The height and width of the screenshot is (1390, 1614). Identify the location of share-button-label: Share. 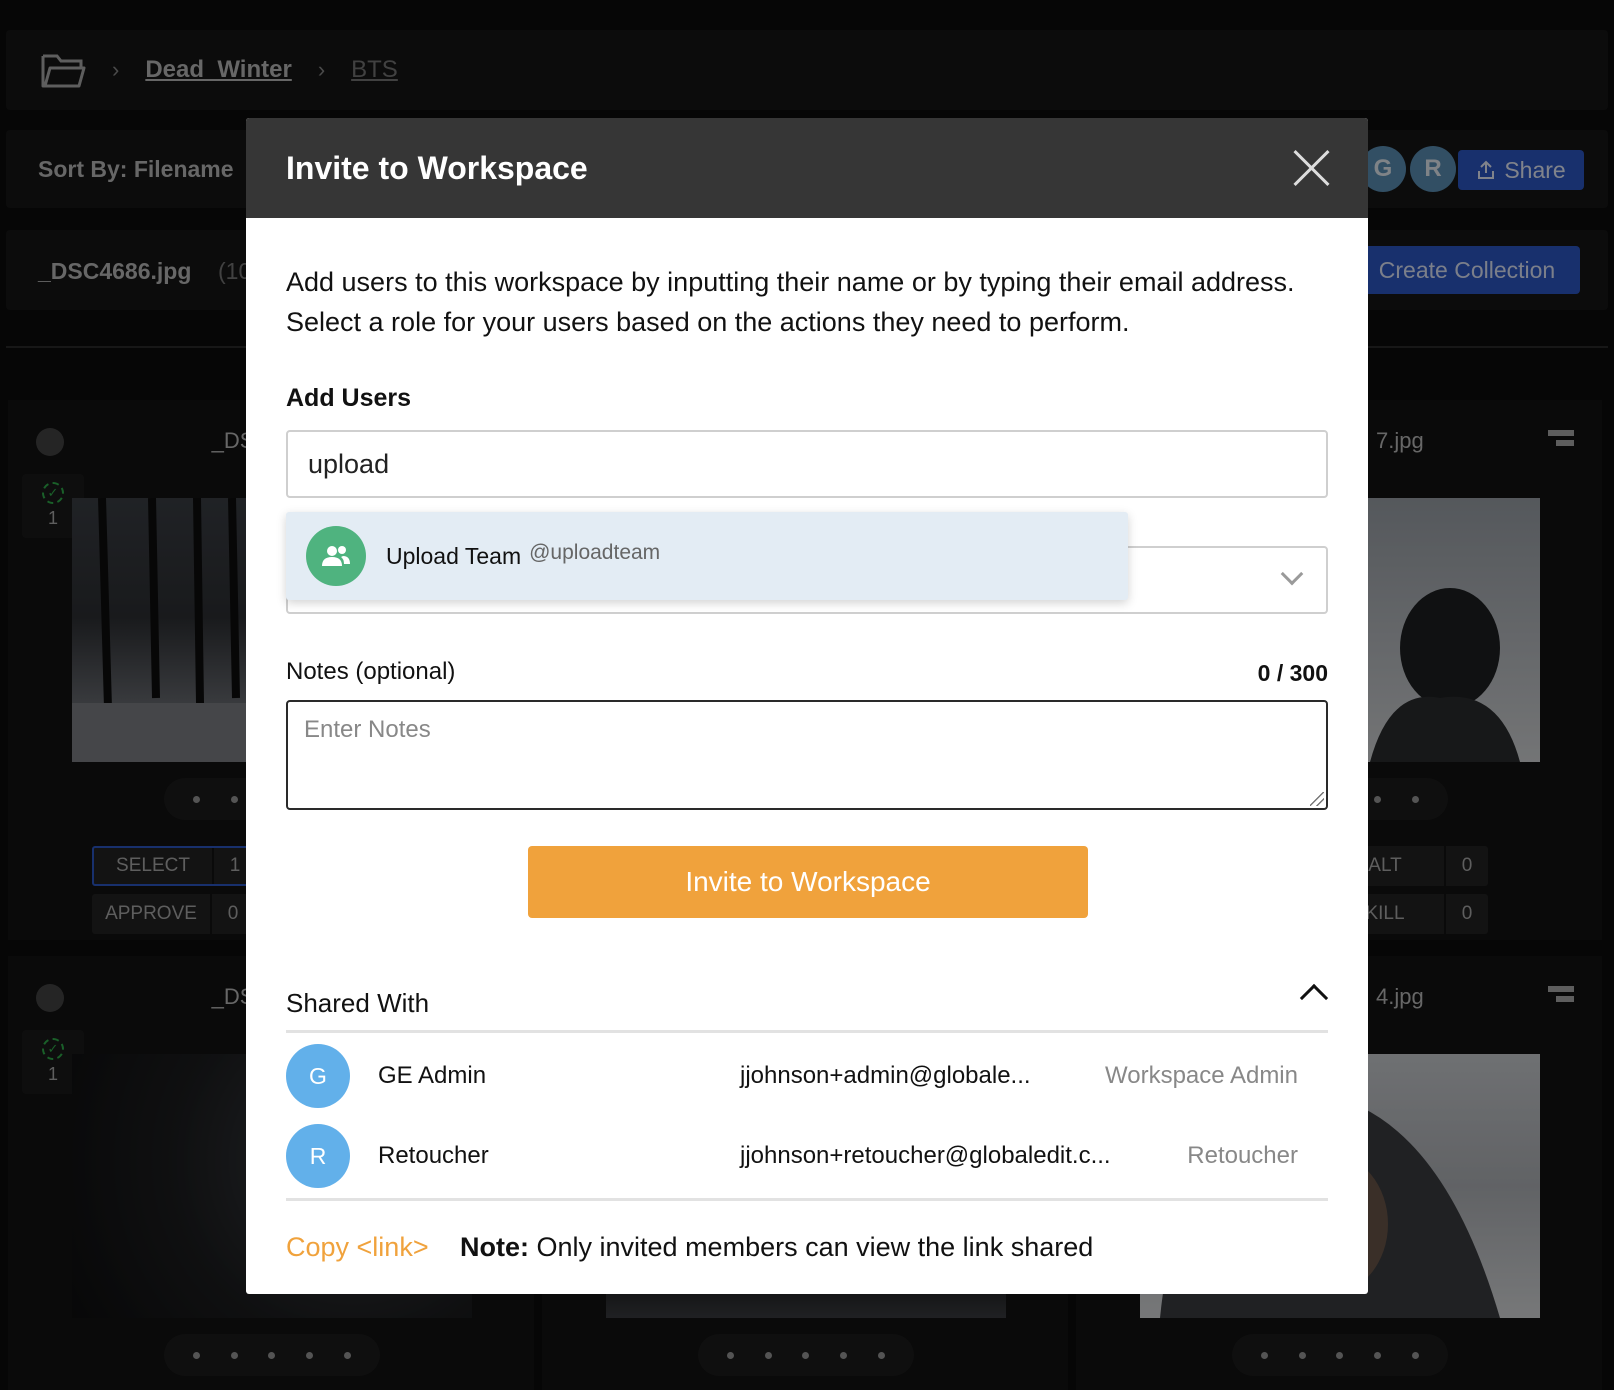
(1535, 169).